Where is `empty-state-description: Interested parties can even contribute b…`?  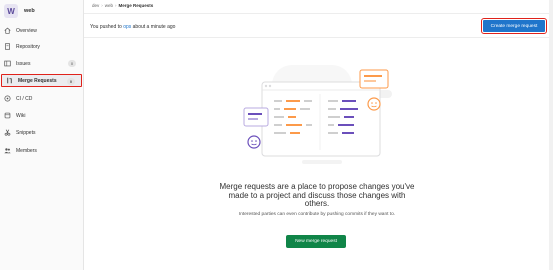 empty-state-description: Interested parties can even contribute b… is located at coordinates (317, 214).